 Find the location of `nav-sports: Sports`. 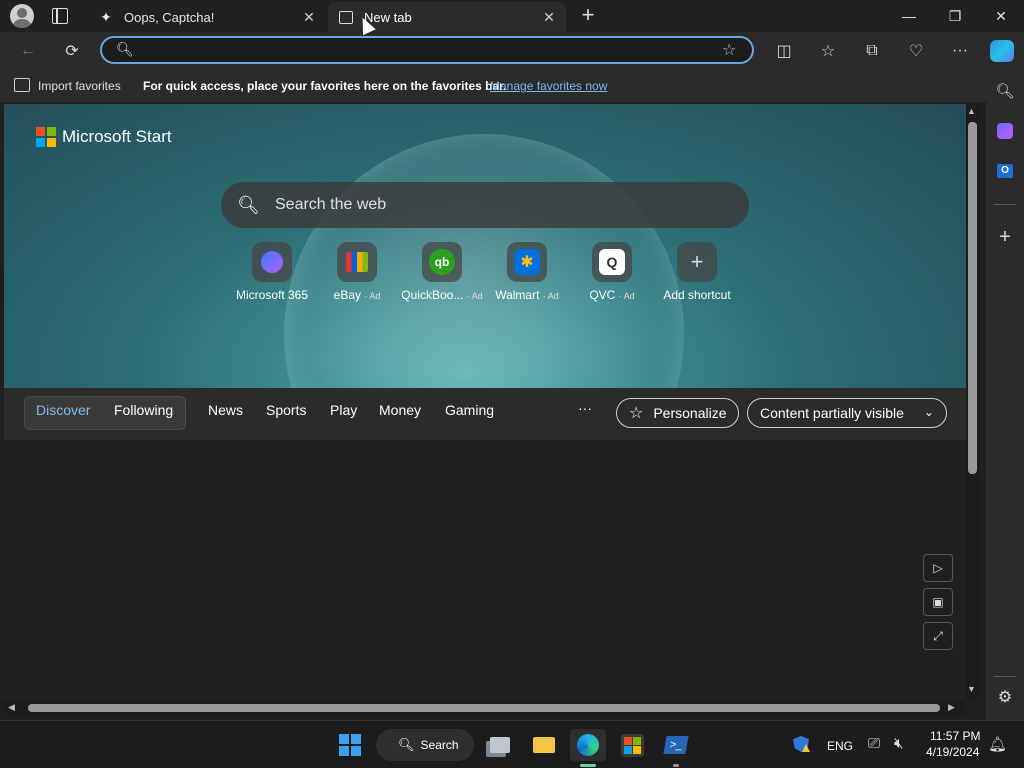

nav-sports: Sports is located at coordinates (286, 410).